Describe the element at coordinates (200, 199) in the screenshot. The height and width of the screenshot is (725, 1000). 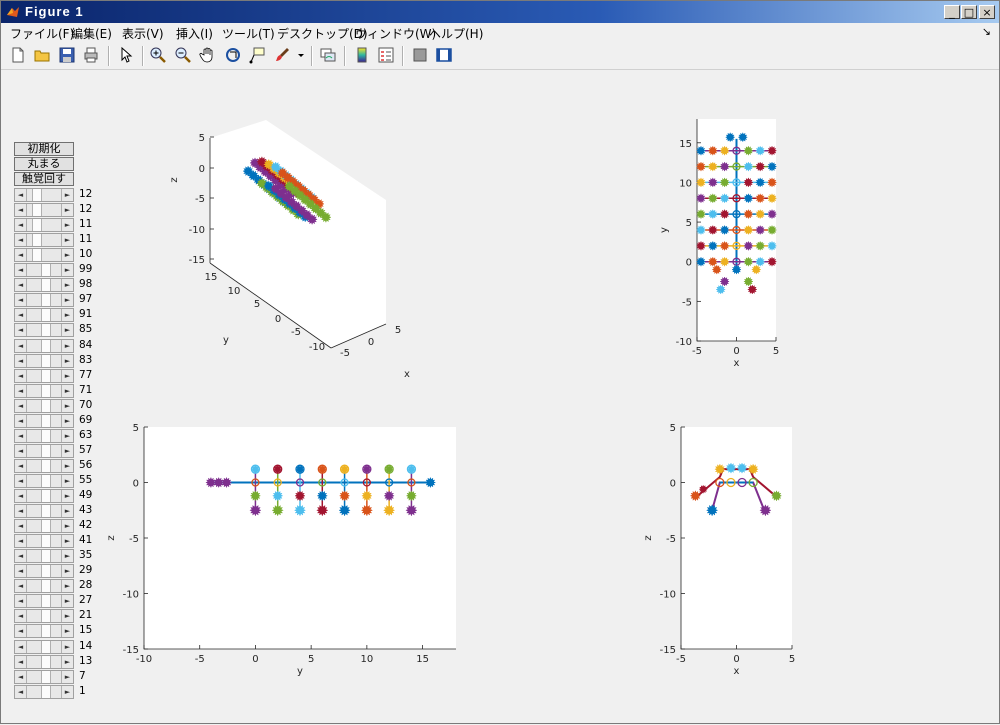
I see `z-tick-label: -5` at that location.